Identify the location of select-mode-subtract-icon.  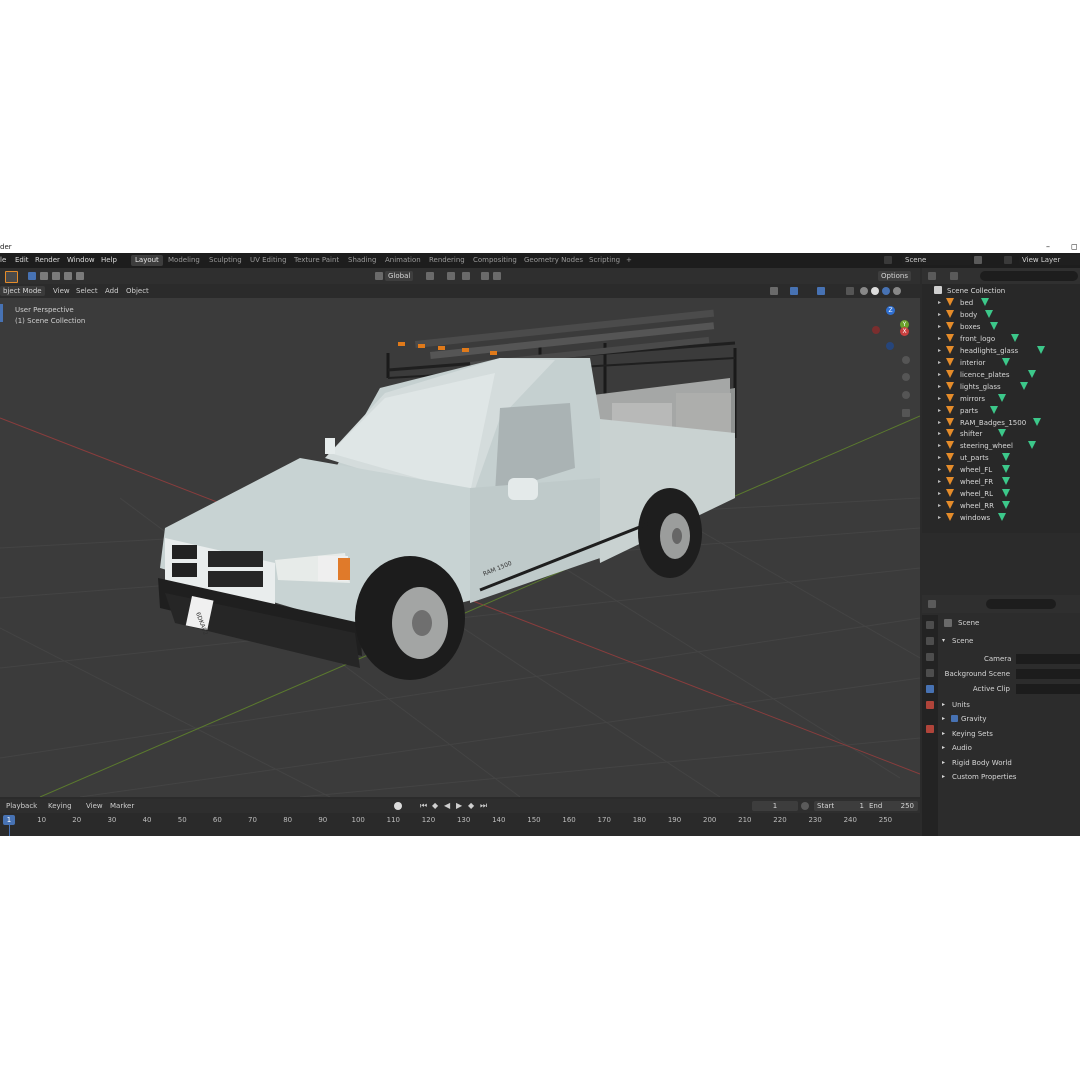
(56, 276).